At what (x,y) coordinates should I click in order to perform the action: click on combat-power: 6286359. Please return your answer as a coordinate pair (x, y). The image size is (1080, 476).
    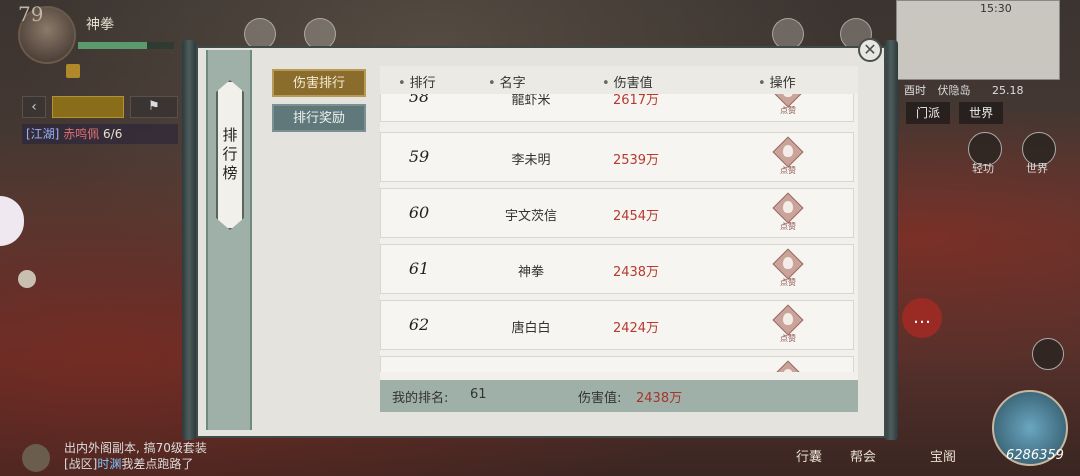
    Looking at the image, I should click on (1035, 455).